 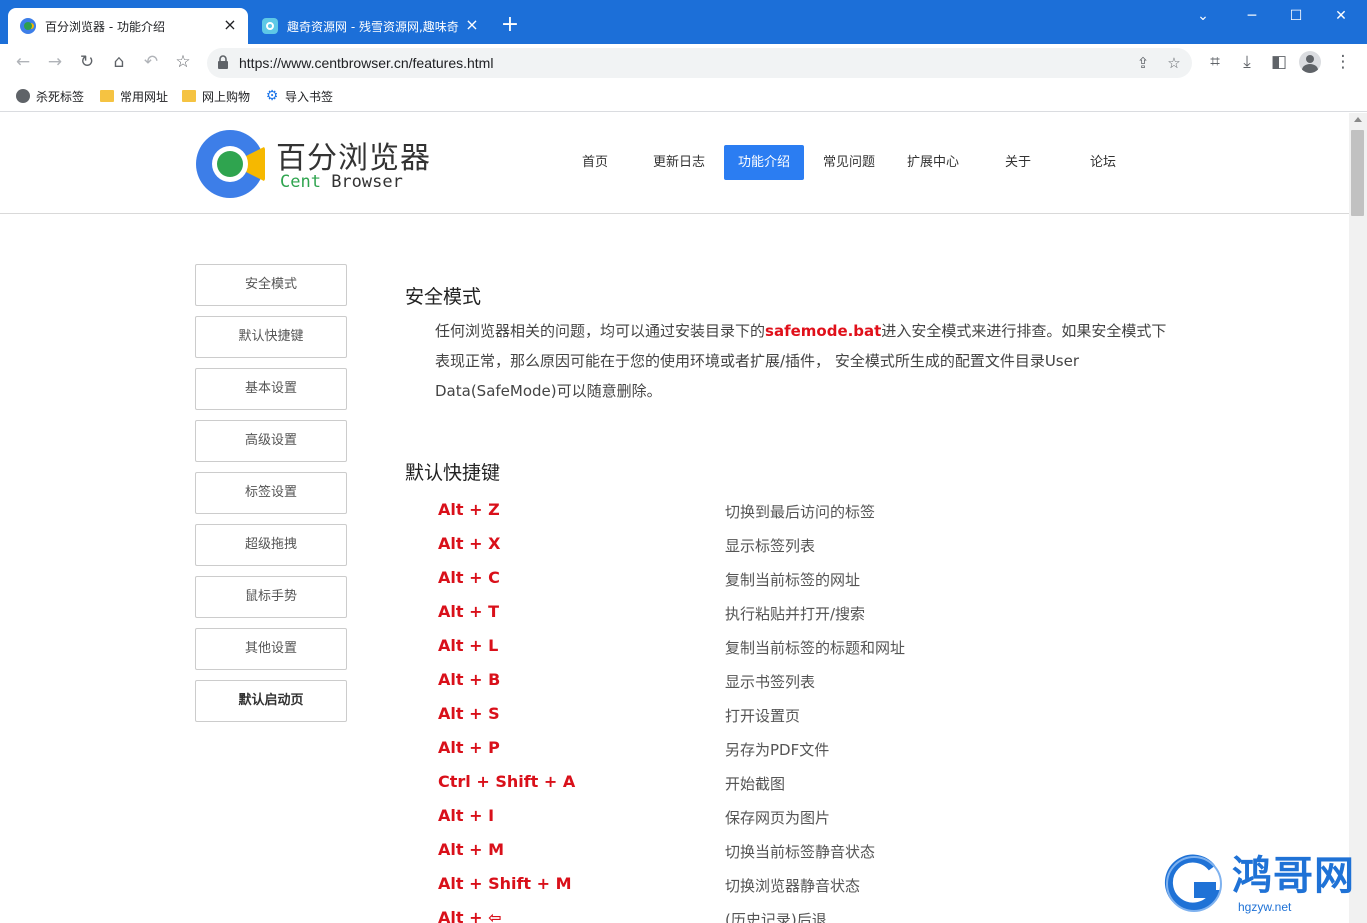 What do you see at coordinates (55, 62) in the screenshot?
I see `forward-icon: →` at bounding box center [55, 62].